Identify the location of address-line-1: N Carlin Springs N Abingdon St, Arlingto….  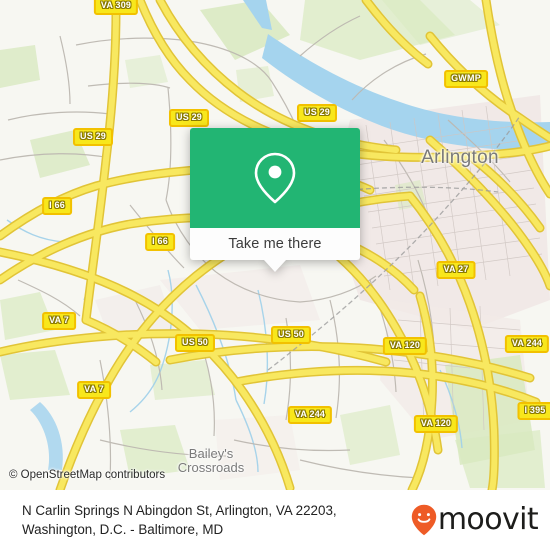
(179, 510).